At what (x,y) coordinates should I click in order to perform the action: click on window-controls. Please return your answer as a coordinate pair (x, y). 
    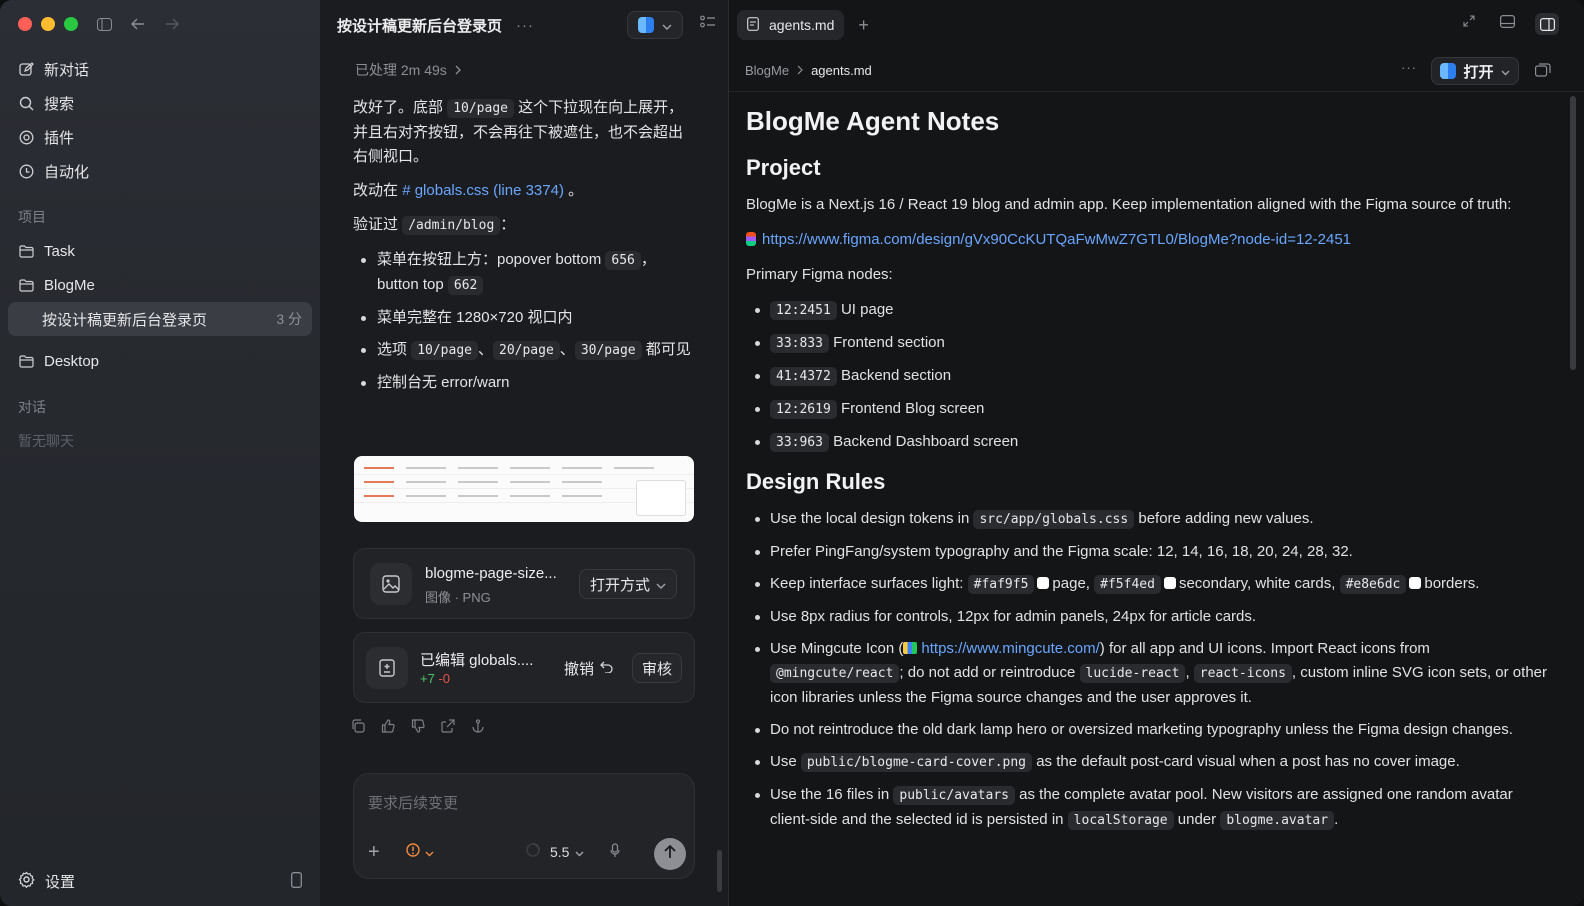
    Looking at the image, I should click on (48, 24).